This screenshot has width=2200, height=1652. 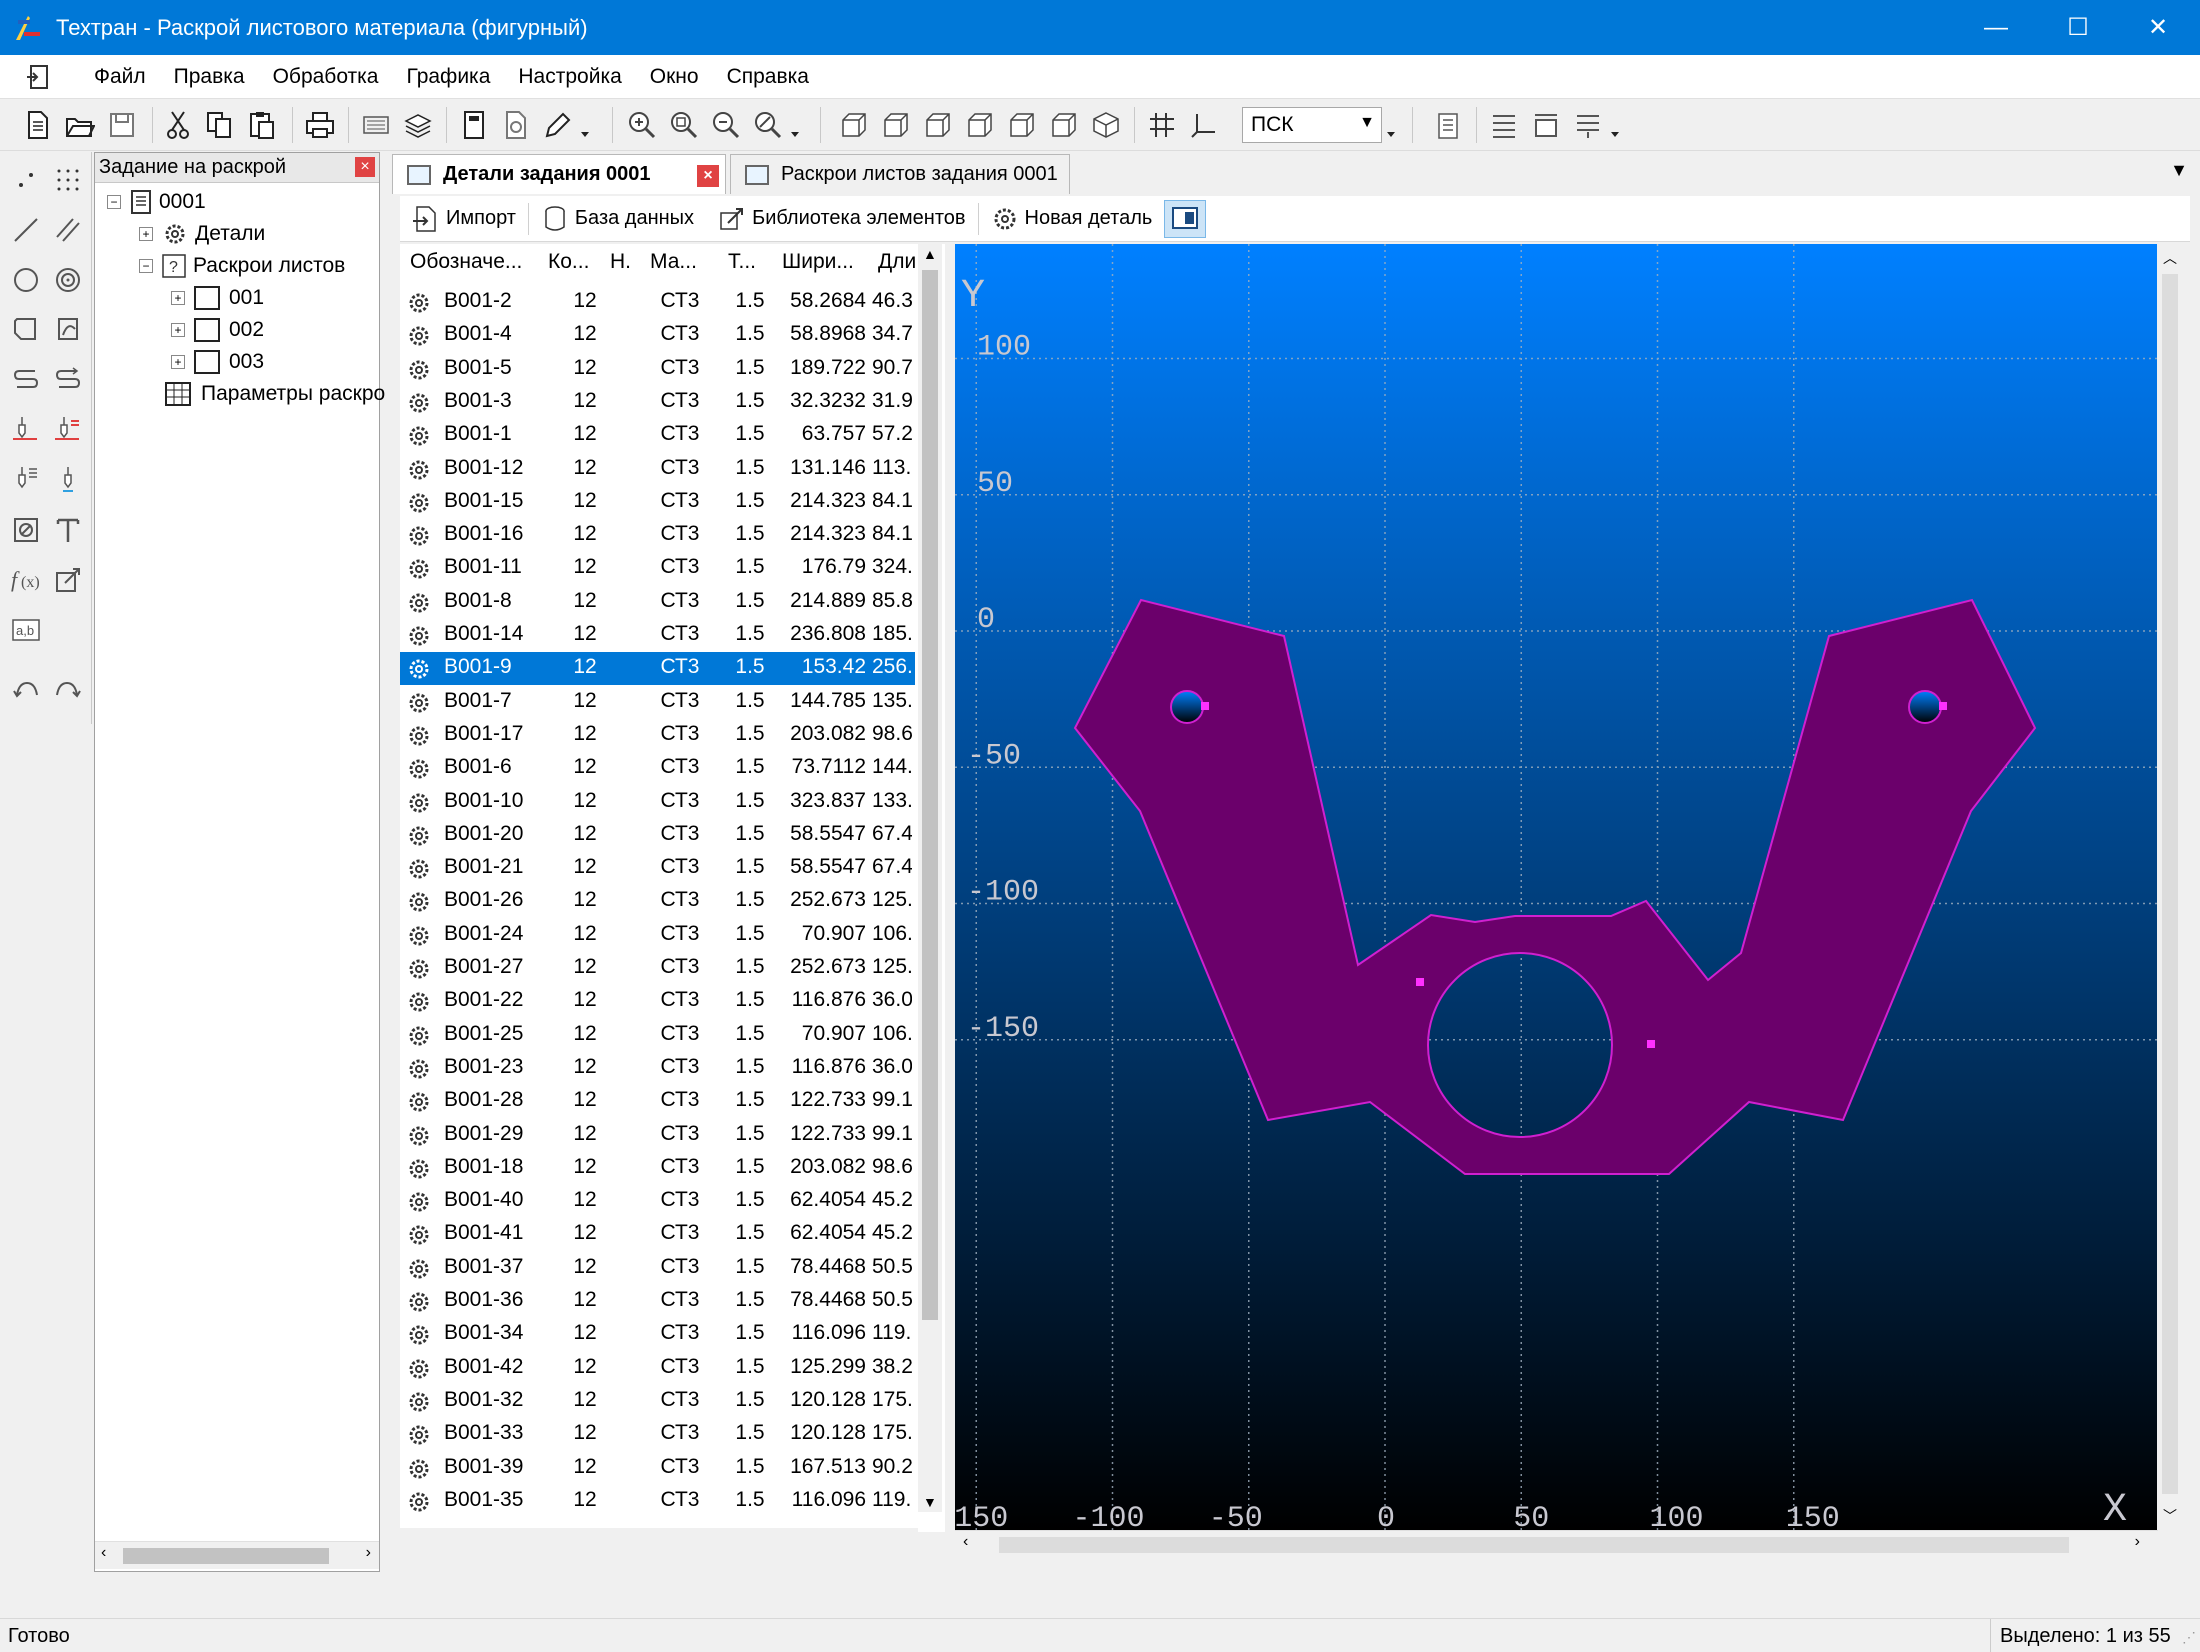 What do you see at coordinates (558, 125) in the screenshot?
I see `pencil-icon` at bounding box center [558, 125].